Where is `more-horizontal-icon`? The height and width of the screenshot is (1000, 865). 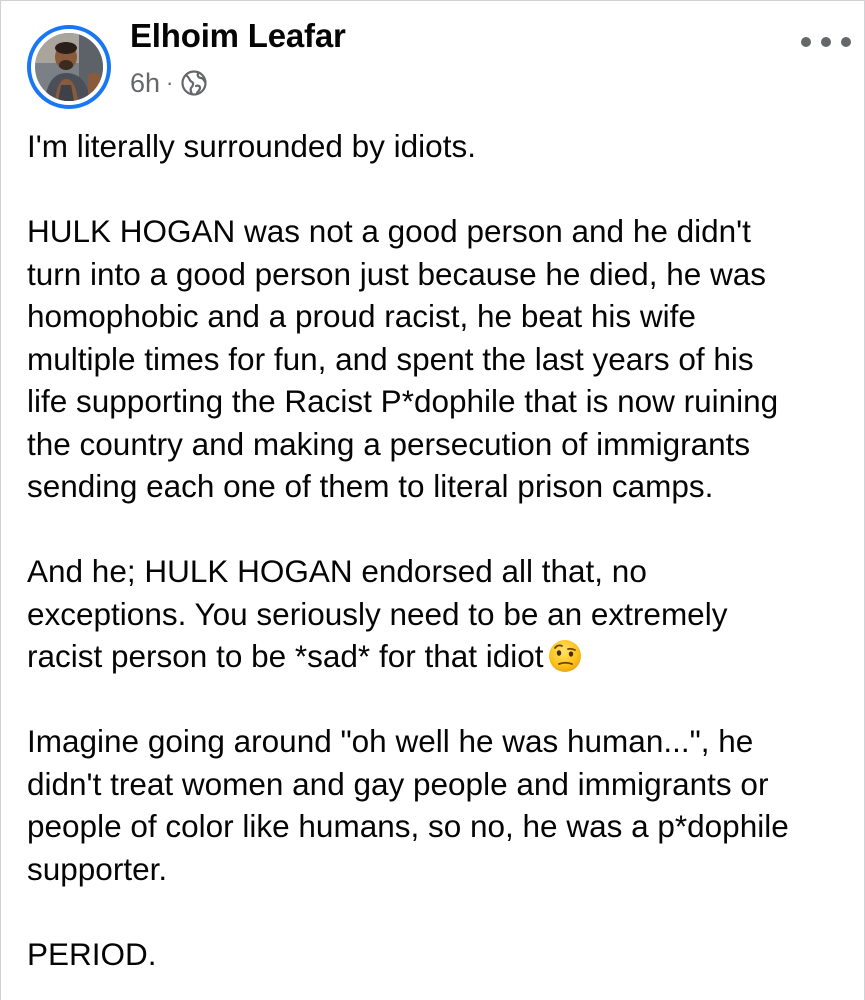
more-horizontal-icon is located at coordinates (806, 42).